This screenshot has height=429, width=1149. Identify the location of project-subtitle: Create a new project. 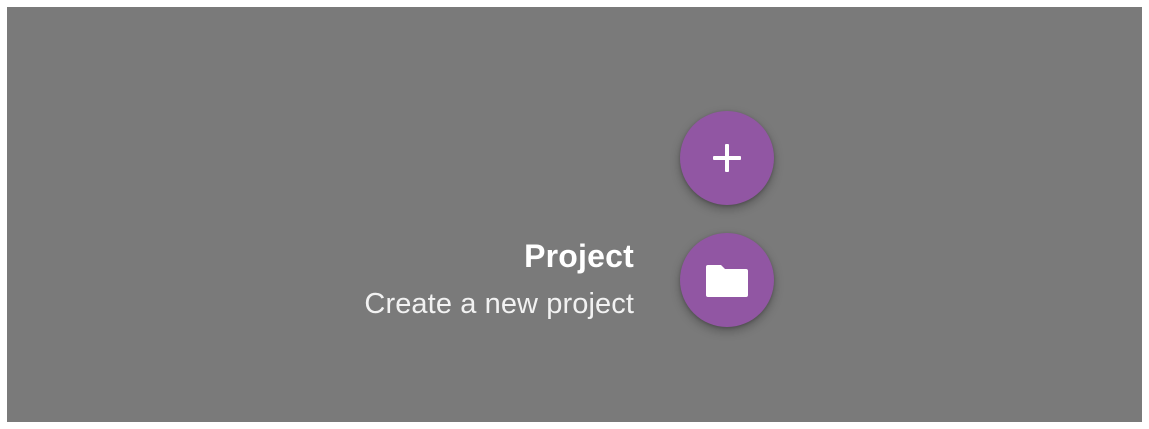
(499, 304).